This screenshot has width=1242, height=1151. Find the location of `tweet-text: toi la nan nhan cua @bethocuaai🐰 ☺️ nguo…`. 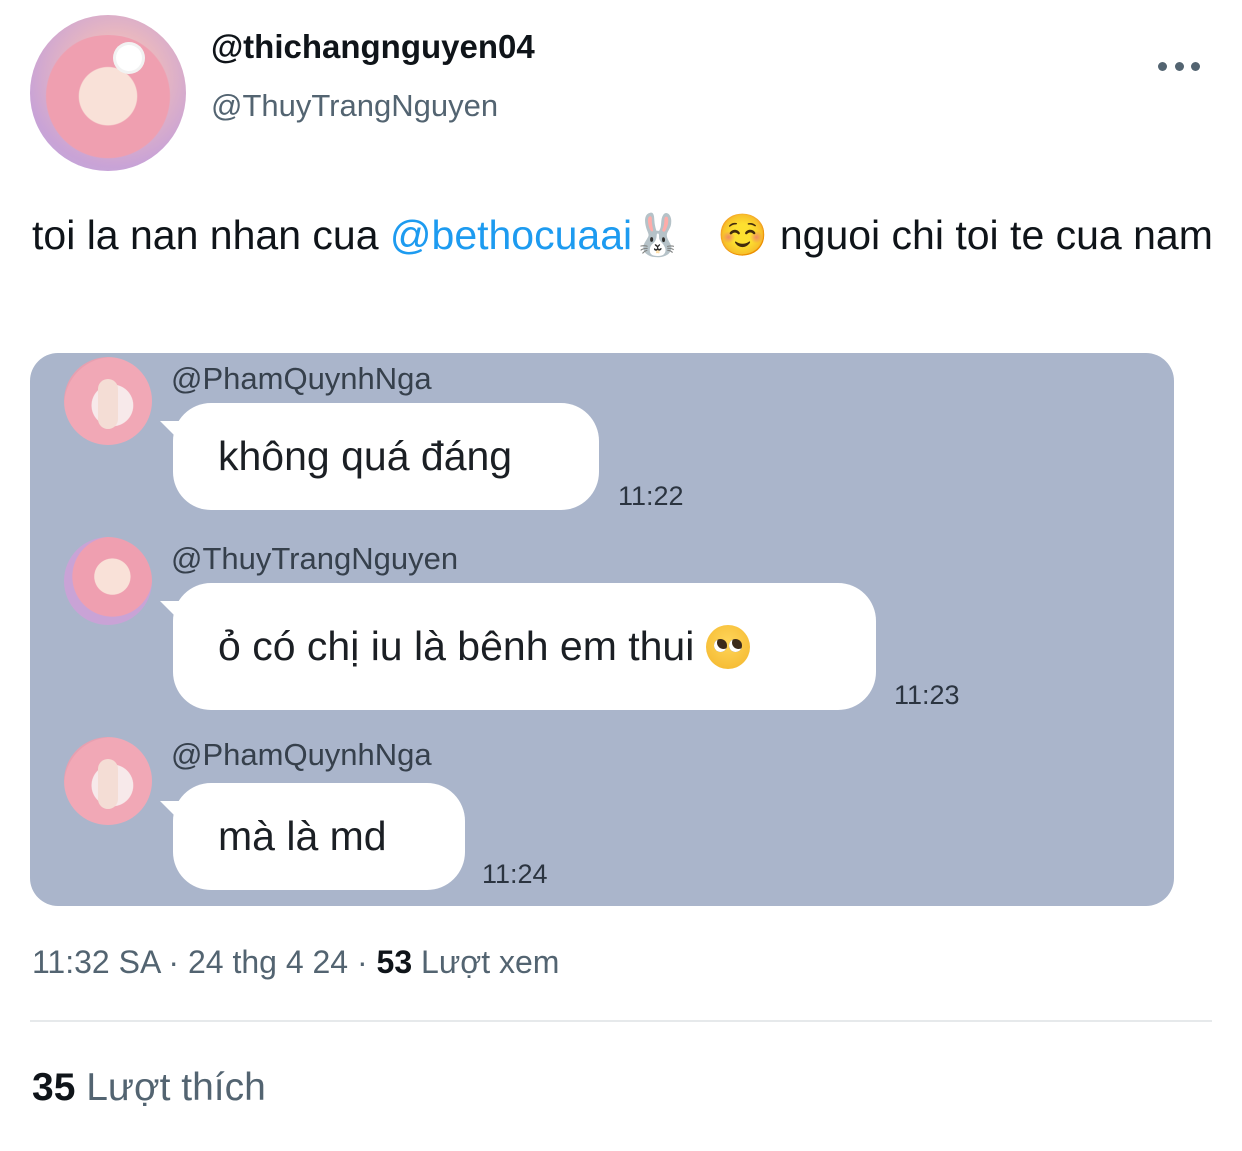

tweet-text: toi la nan nhan cua @bethocuaai🐰 ☺️ nguo… is located at coordinates (627, 235).